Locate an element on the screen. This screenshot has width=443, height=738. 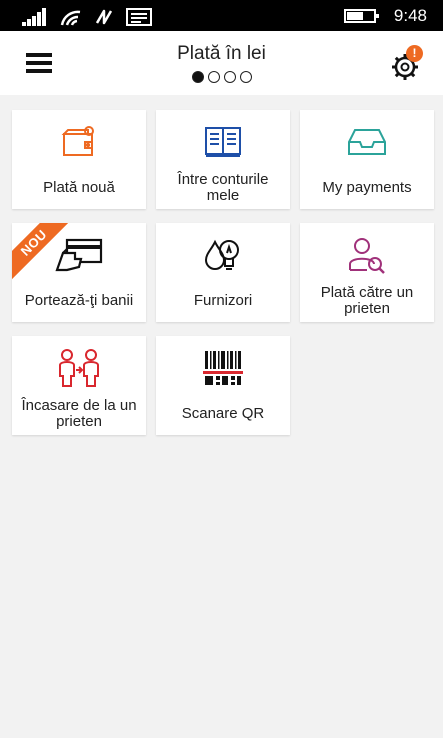
battery-icon is located at coordinates (361, 15).